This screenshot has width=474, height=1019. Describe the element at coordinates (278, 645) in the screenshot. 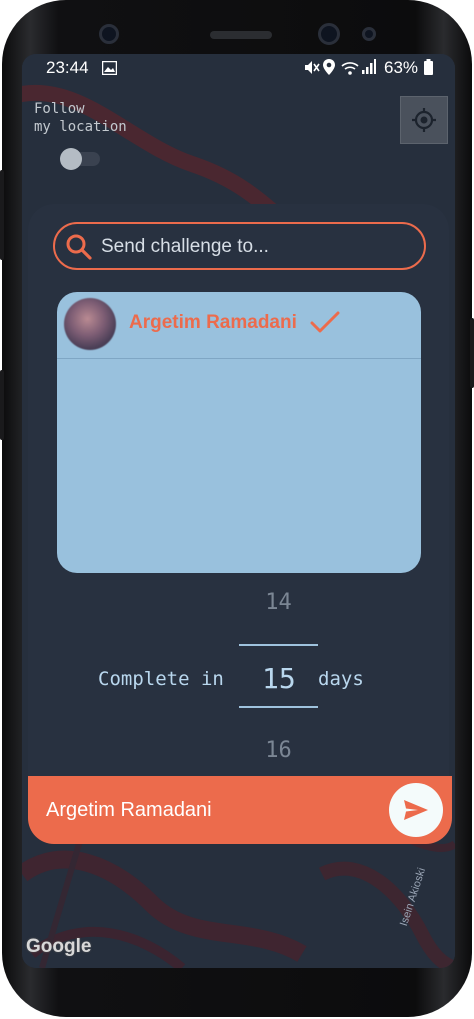

I see `picker-top-divider` at that location.